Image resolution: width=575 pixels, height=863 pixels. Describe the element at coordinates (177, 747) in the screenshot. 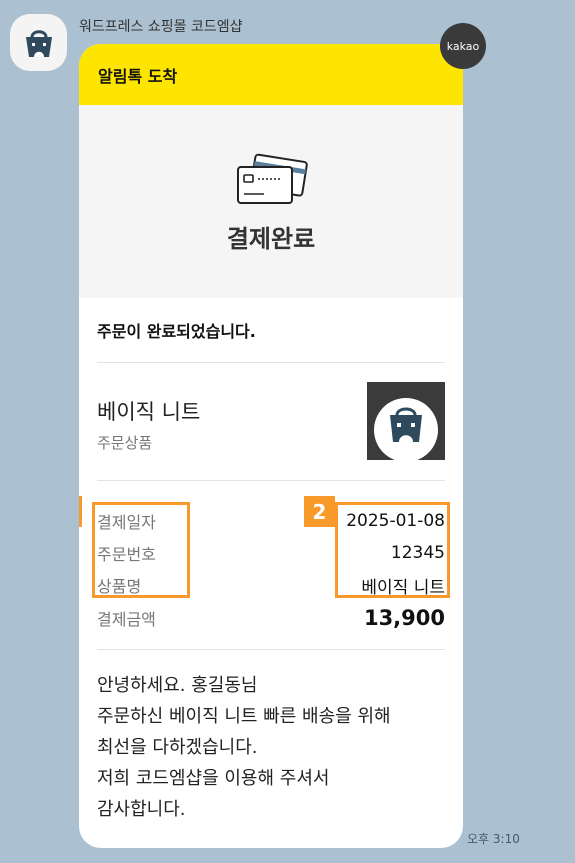

I see `greeting-line: 최선을 다하겠습니다.` at that location.